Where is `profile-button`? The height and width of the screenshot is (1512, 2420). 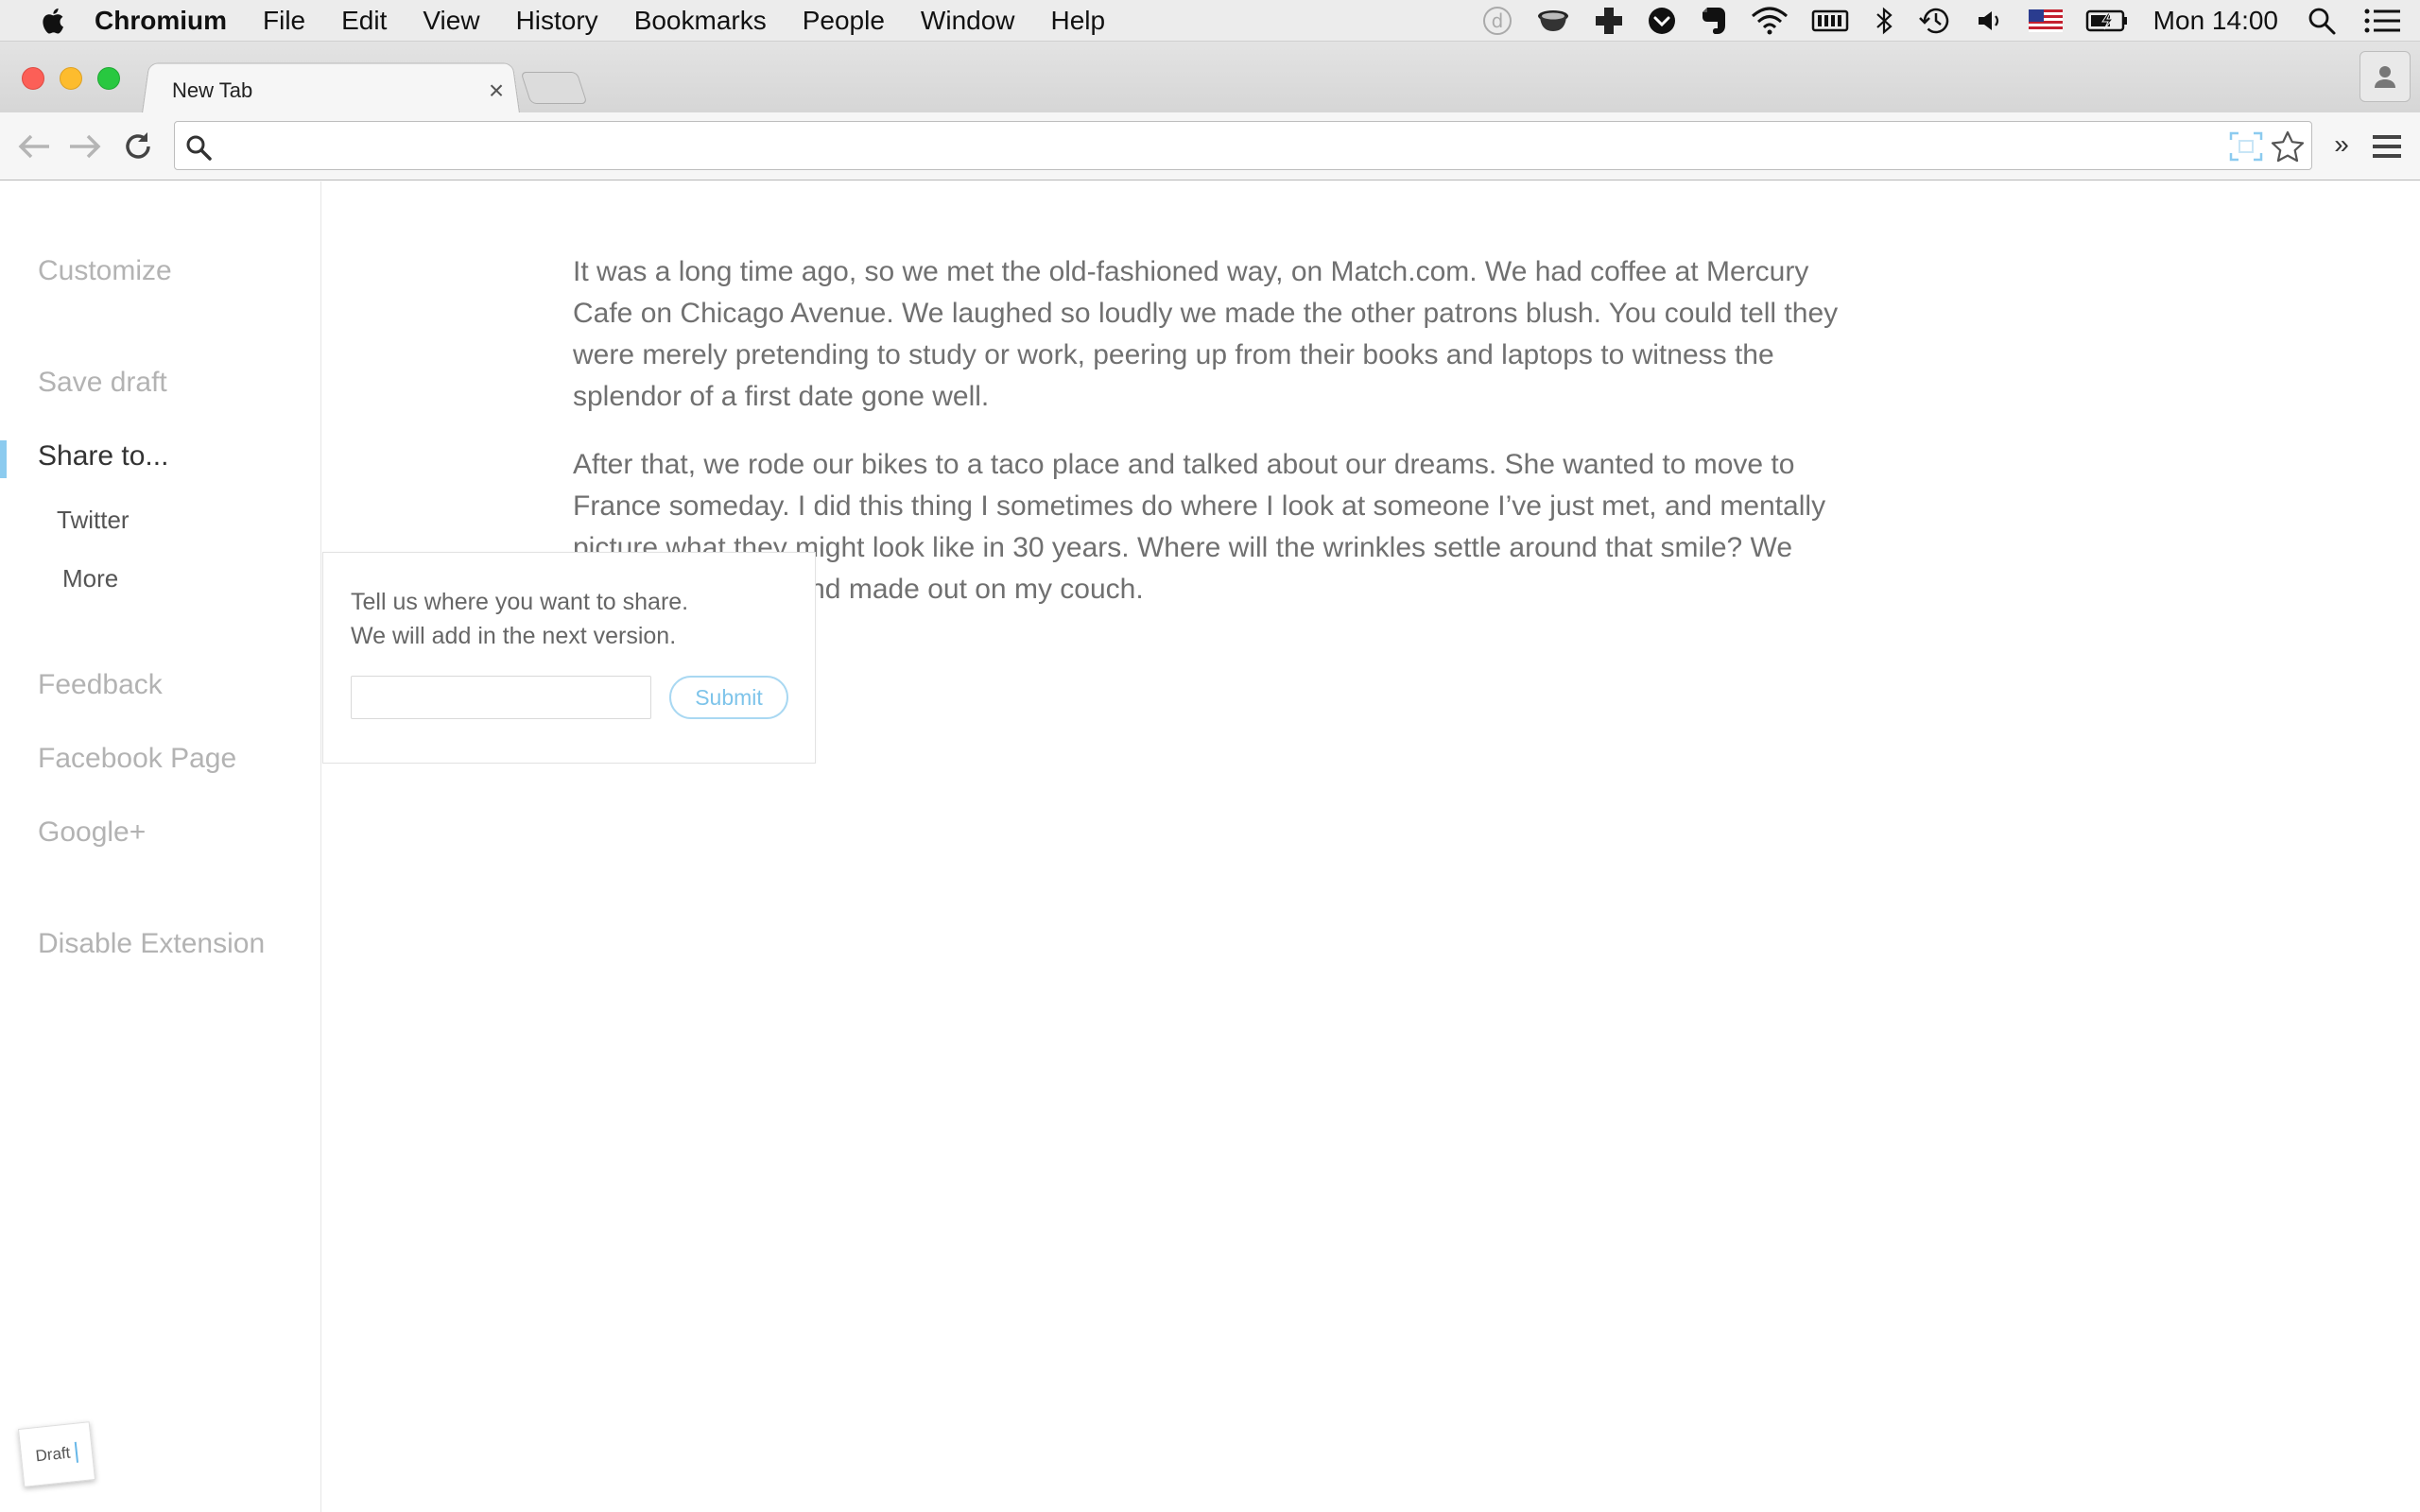 profile-button is located at coordinates (2385, 76).